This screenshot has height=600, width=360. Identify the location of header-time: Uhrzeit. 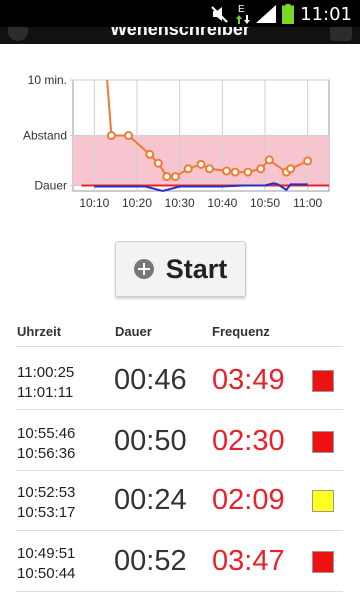
(39, 331).